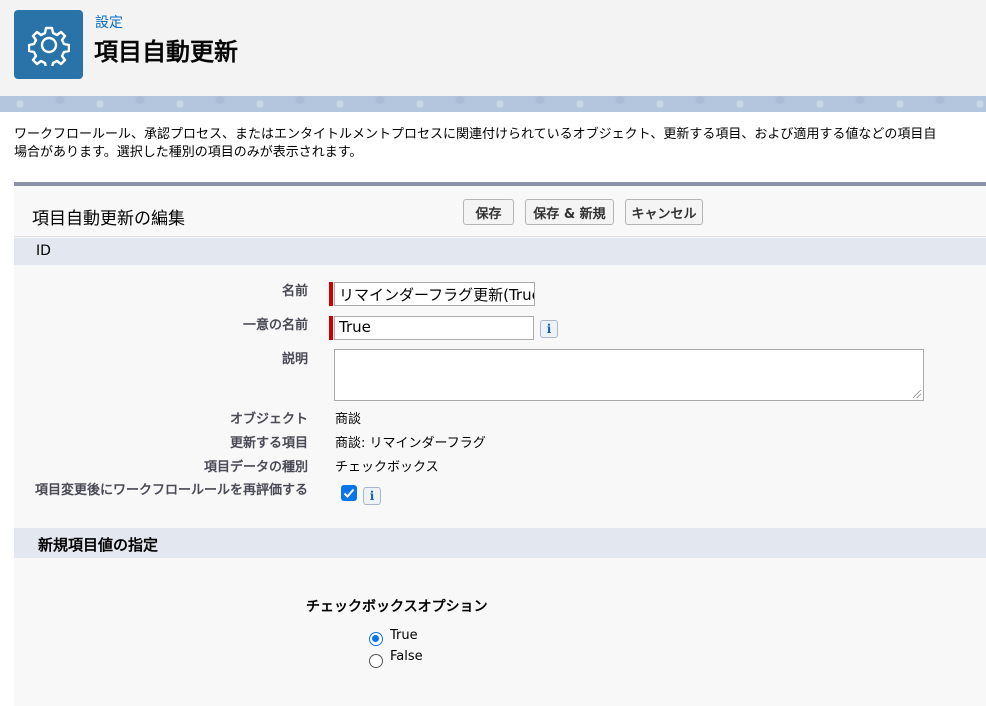 The image size is (986, 706). Describe the element at coordinates (294, 291) in the screenshot. I see `name-label: 名前` at that location.